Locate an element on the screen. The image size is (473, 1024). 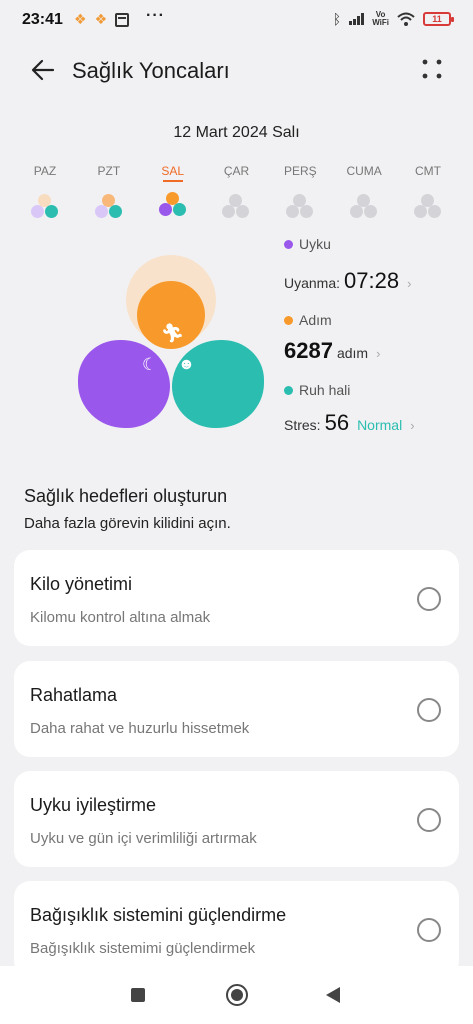
wake-time-row: Uyanma: 07:28 › is located at coordinates (374, 281).